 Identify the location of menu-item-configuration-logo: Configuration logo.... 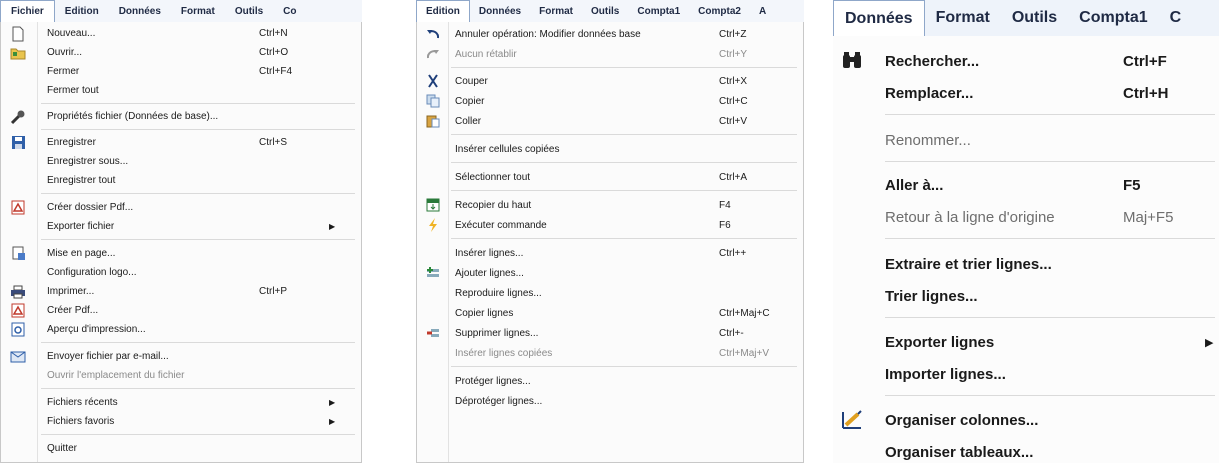
(181, 272).